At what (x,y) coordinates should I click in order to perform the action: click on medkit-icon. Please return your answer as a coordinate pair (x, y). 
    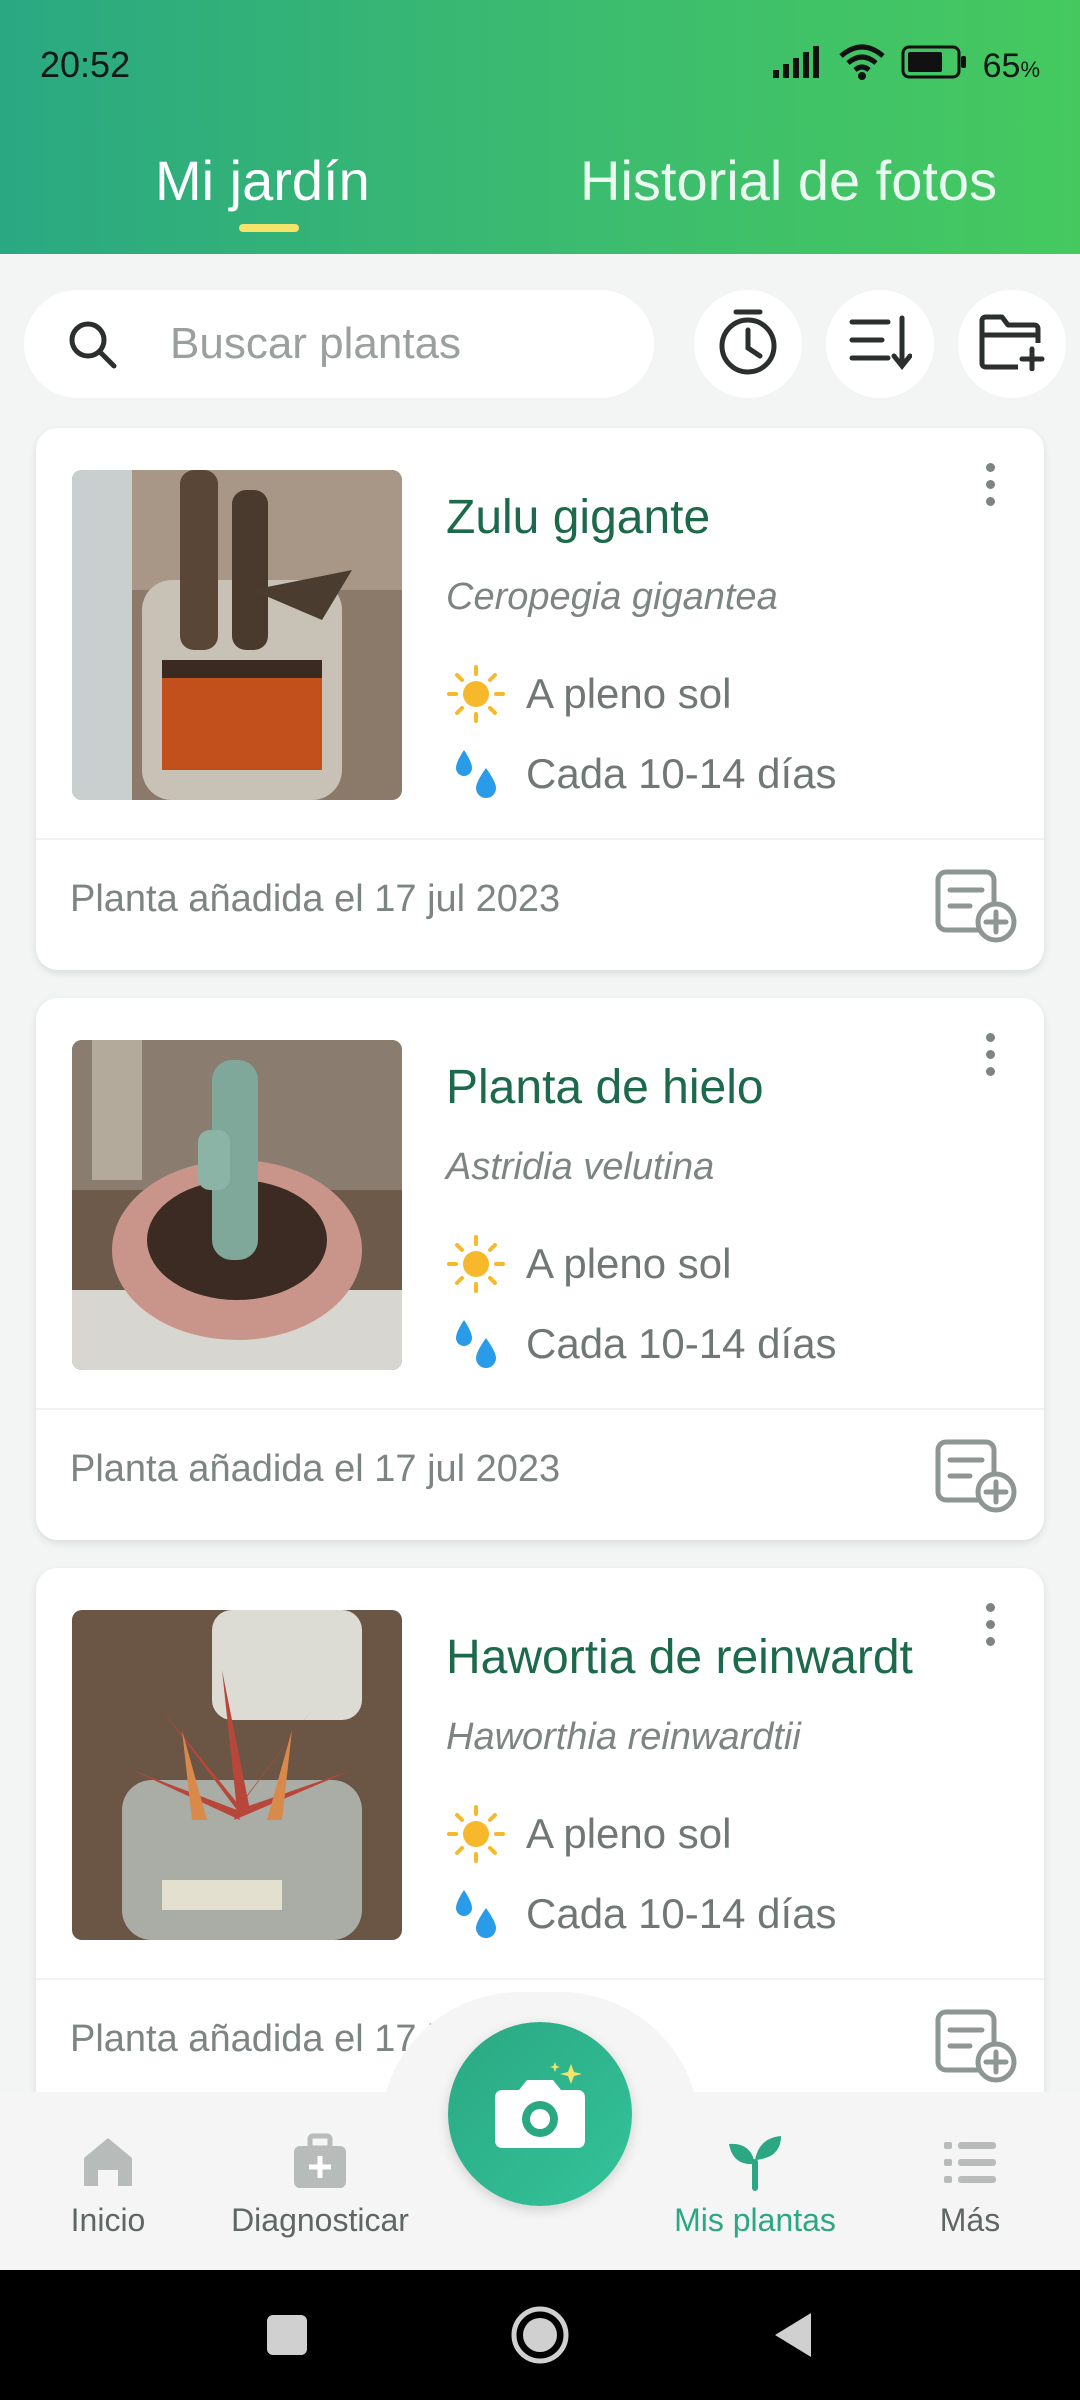
    Looking at the image, I should click on (320, 2162).